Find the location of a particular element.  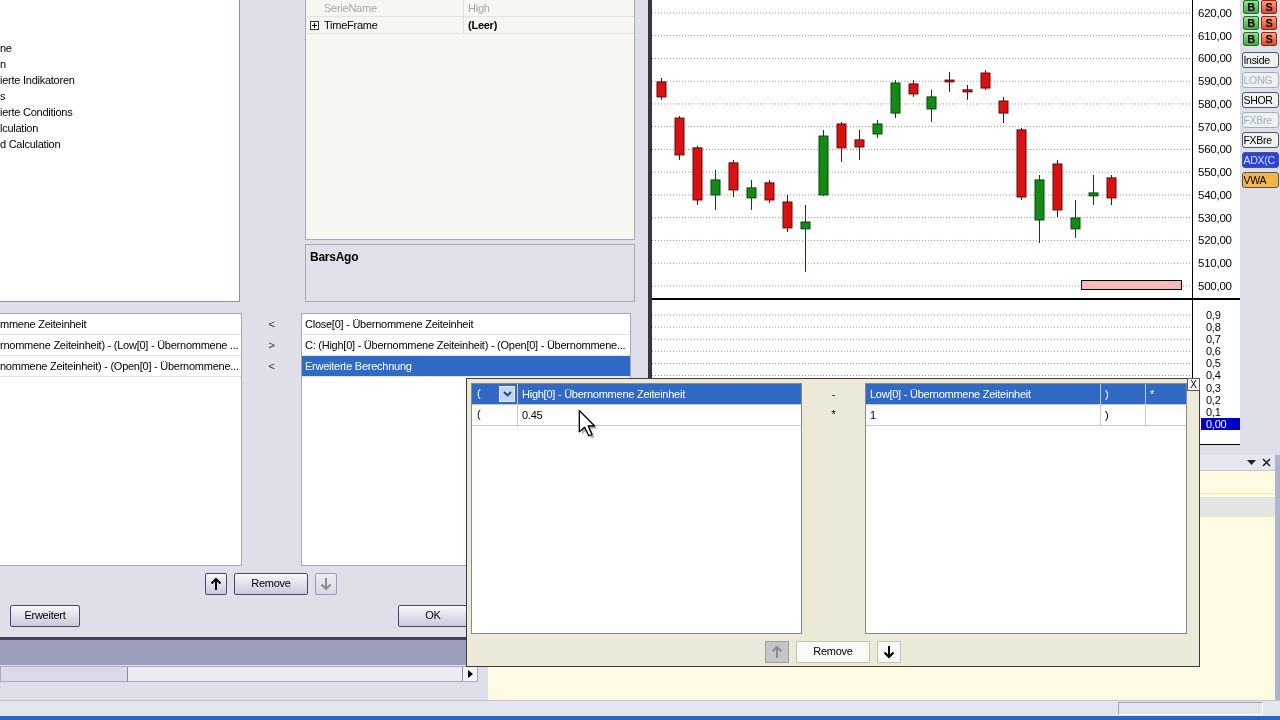

chevron-down-icon is located at coordinates (507, 394).